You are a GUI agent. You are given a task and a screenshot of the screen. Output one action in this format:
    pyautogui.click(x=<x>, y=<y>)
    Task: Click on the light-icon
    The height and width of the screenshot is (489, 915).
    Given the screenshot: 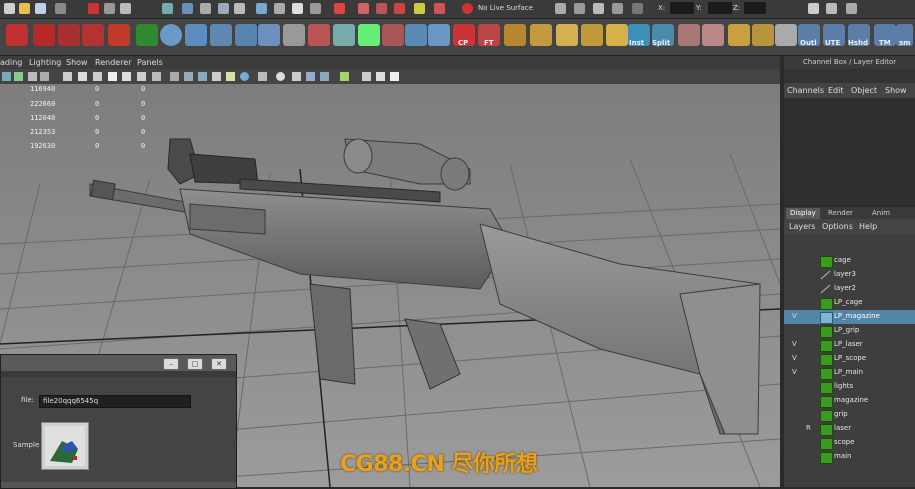 What is the action you would take?
    pyautogui.click(x=419, y=8)
    